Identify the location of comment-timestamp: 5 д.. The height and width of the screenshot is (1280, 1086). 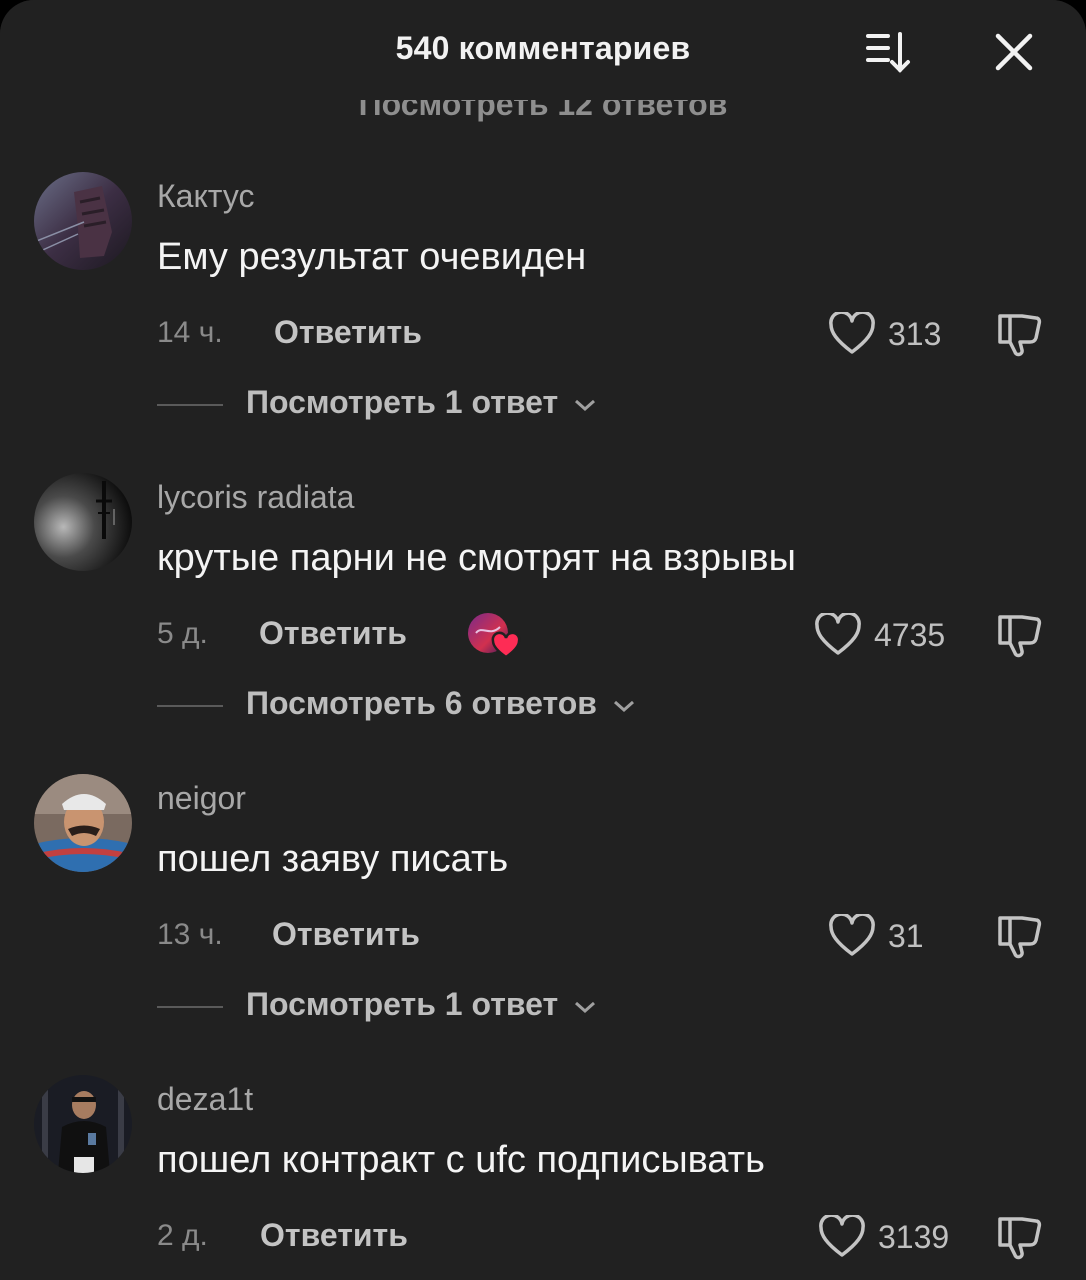
(182, 633).